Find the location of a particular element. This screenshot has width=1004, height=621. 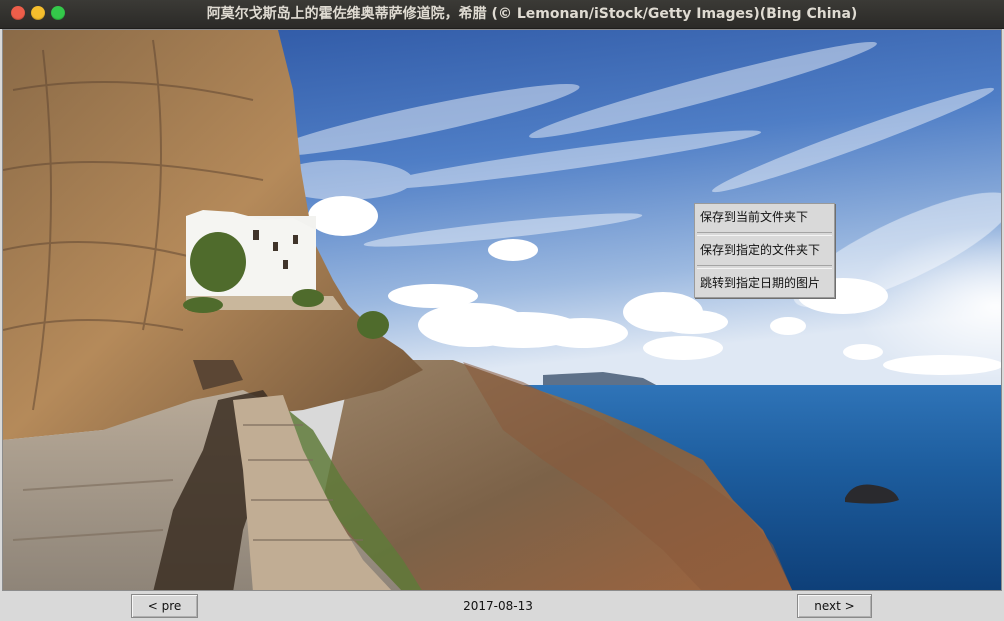

next-button: next > is located at coordinates (834, 606).